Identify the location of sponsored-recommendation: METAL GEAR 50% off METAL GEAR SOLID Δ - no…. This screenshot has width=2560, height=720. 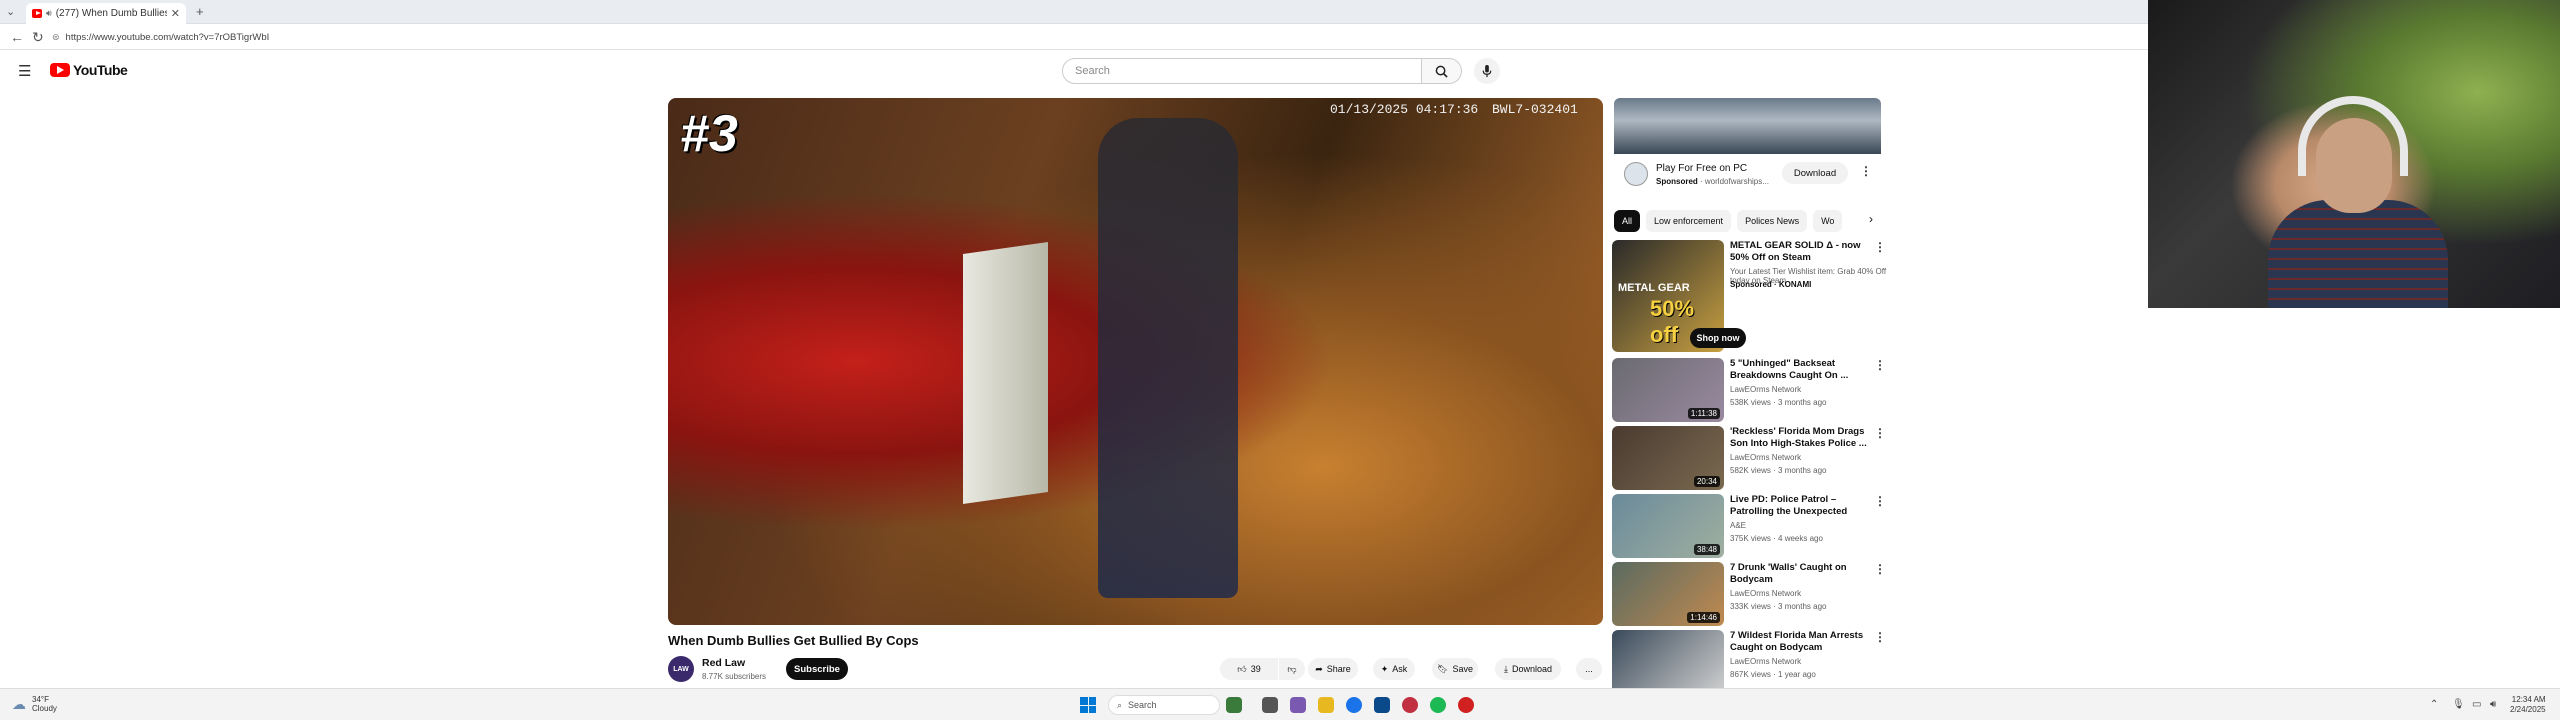
(1749, 296).